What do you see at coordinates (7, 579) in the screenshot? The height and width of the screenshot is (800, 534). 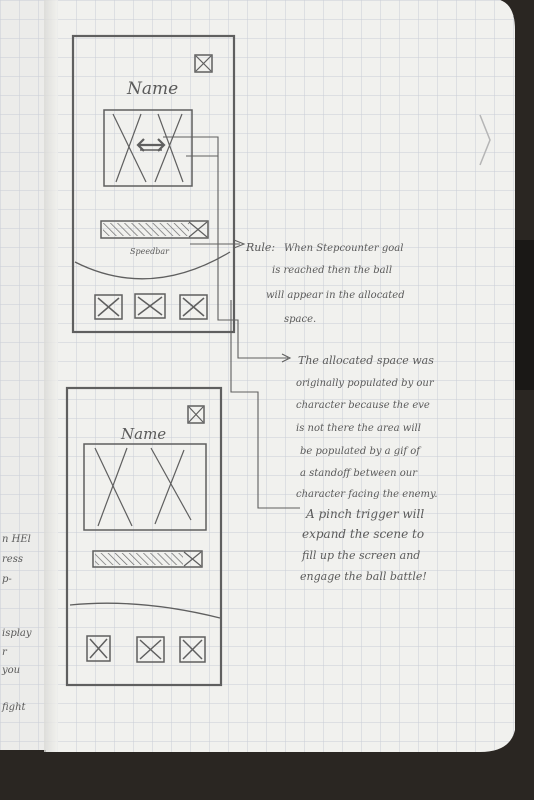 I see `svg-text: p-` at bounding box center [7, 579].